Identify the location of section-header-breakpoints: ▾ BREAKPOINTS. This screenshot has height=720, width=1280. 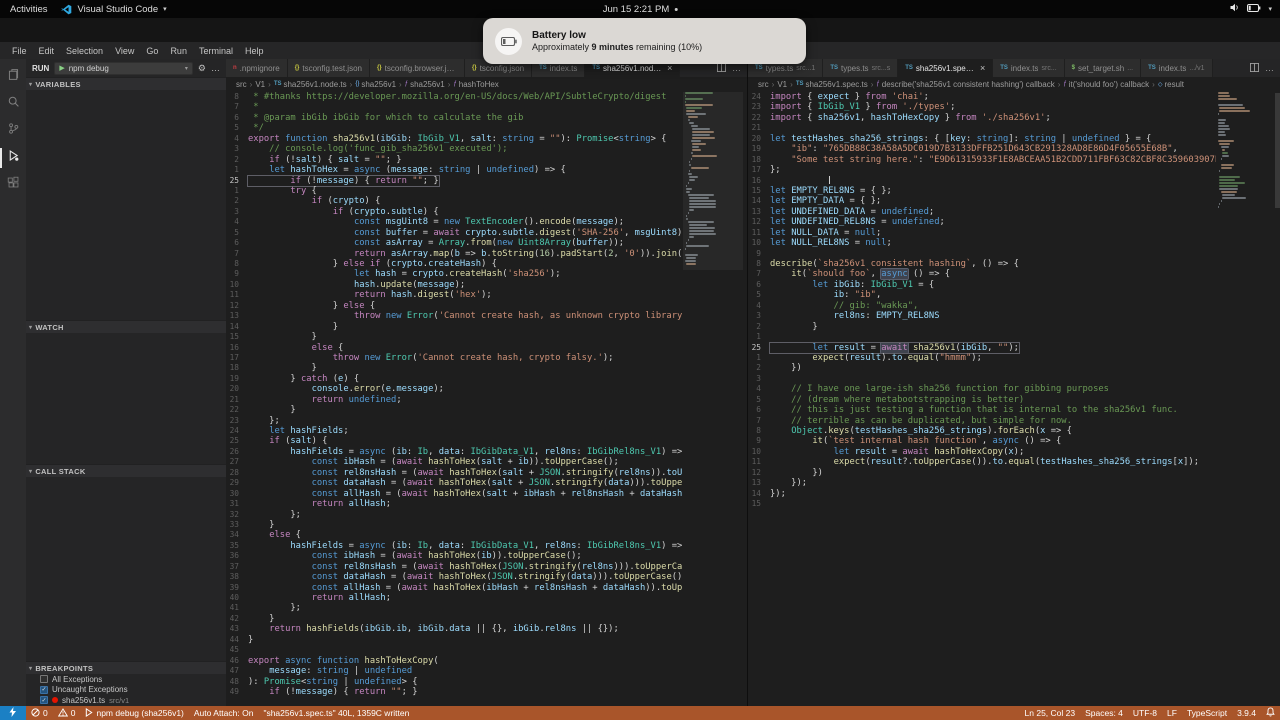
(126, 667).